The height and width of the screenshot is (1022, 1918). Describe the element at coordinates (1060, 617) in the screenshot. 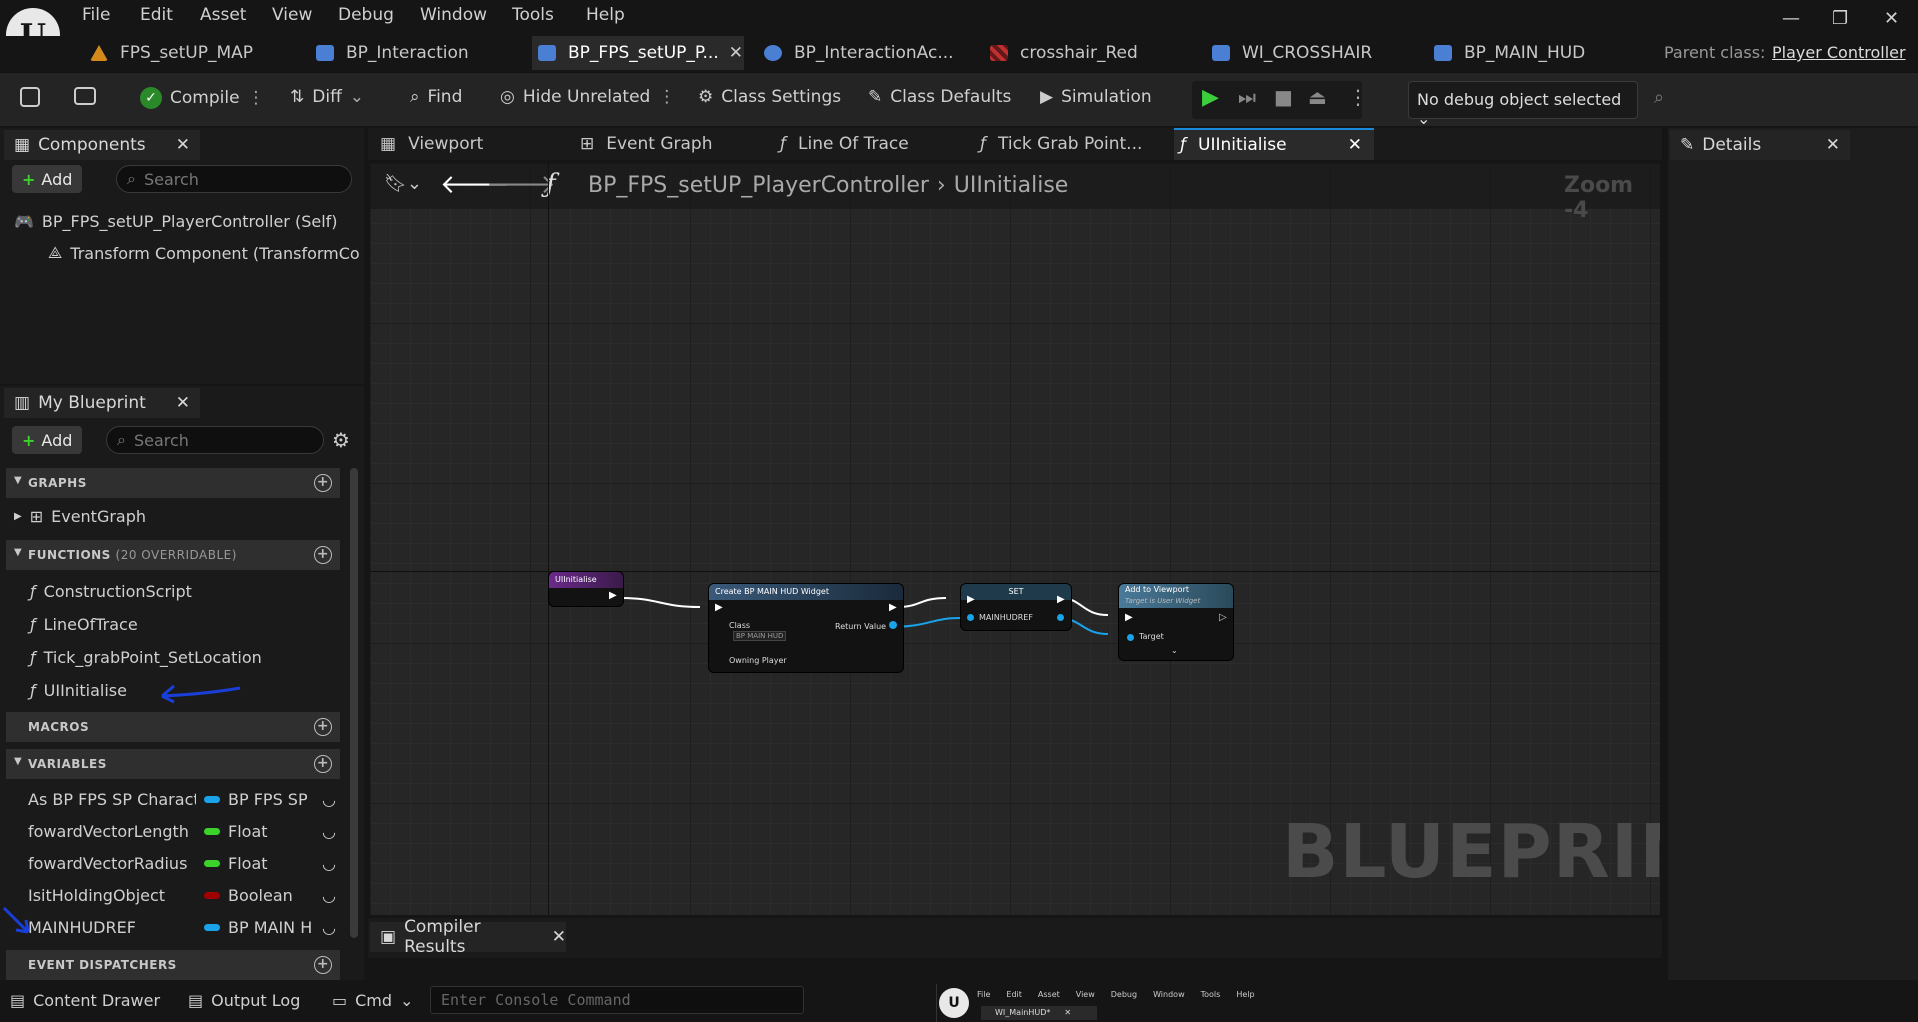

I see `output-pin-icon` at that location.